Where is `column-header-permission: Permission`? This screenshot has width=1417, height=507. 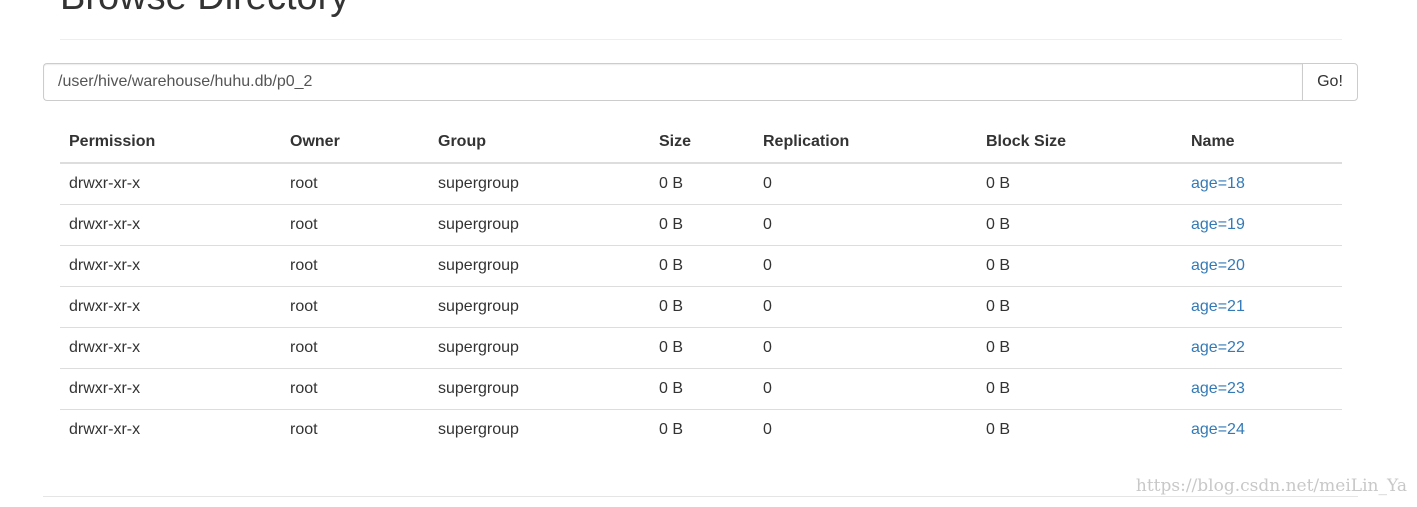
column-header-permission: Permission is located at coordinates (170, 143).